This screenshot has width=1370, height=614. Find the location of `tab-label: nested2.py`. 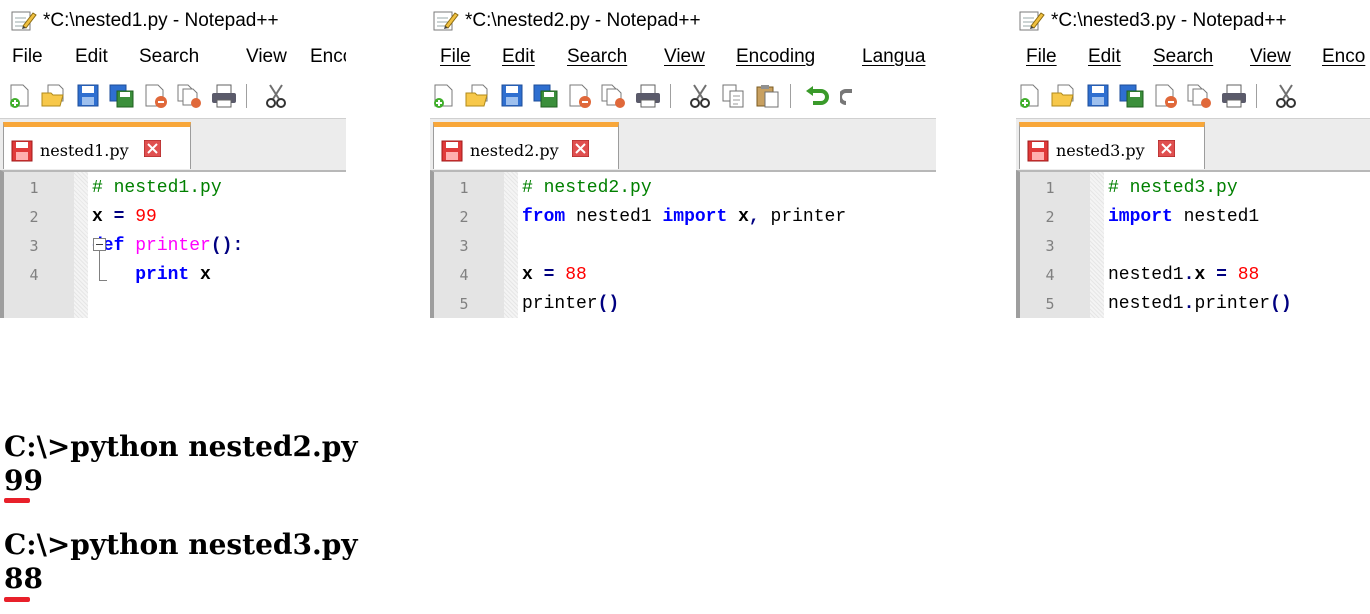

tab-label: nested2.py is located at coordinates (514, 150).